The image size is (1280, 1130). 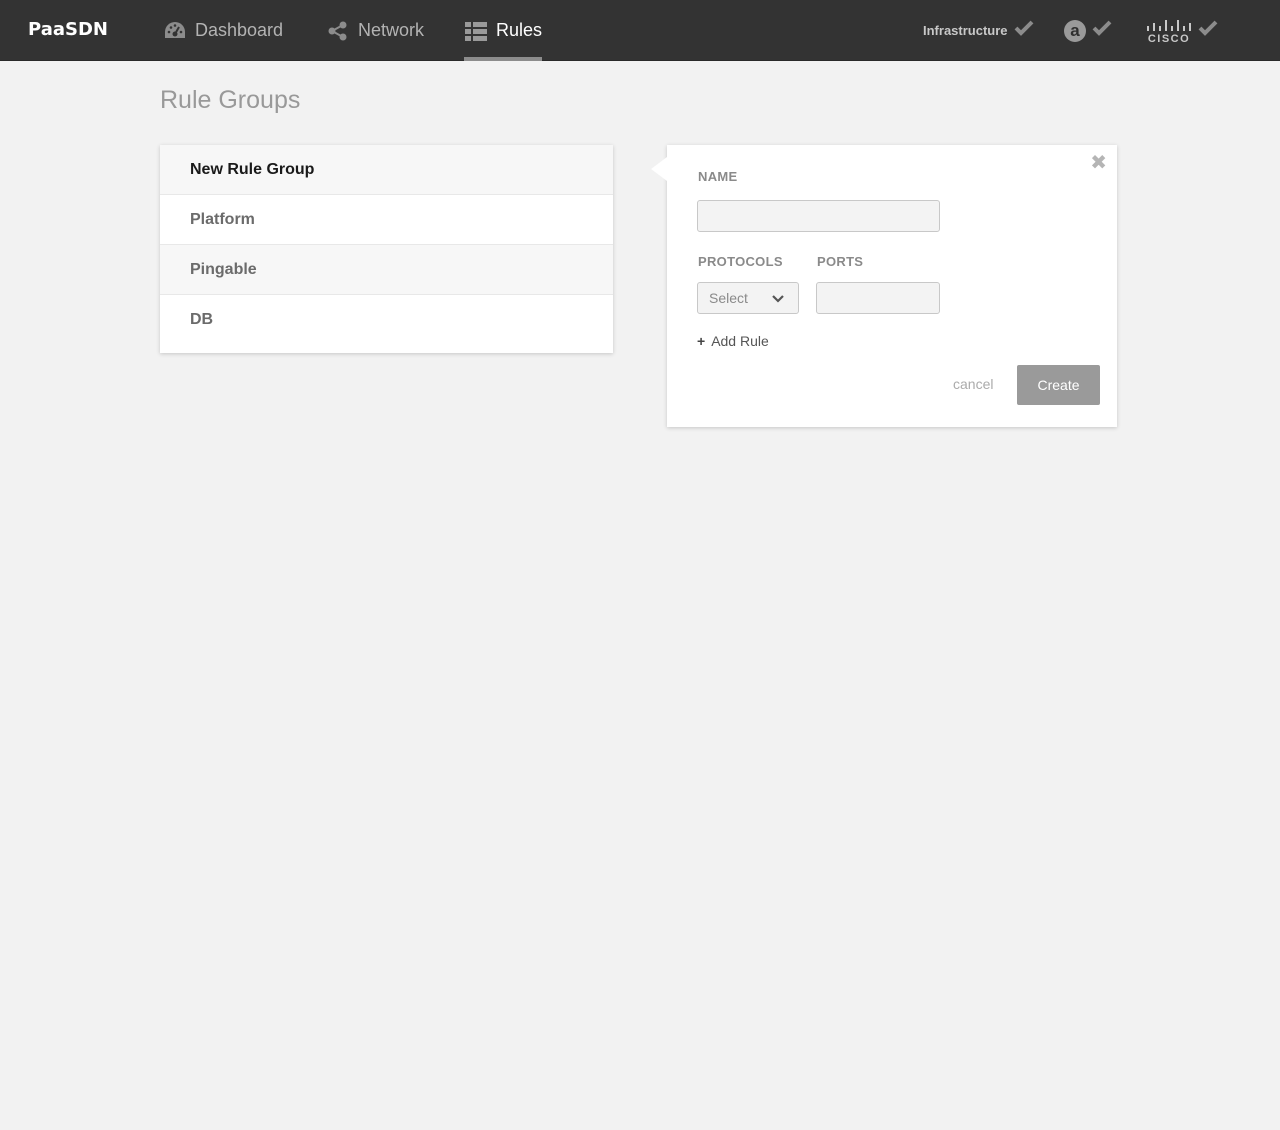 What do you see at coordinates (519, 30) in the screenshot?
I see `nav-rules-label: Rules` at bounding box center [519, 30].